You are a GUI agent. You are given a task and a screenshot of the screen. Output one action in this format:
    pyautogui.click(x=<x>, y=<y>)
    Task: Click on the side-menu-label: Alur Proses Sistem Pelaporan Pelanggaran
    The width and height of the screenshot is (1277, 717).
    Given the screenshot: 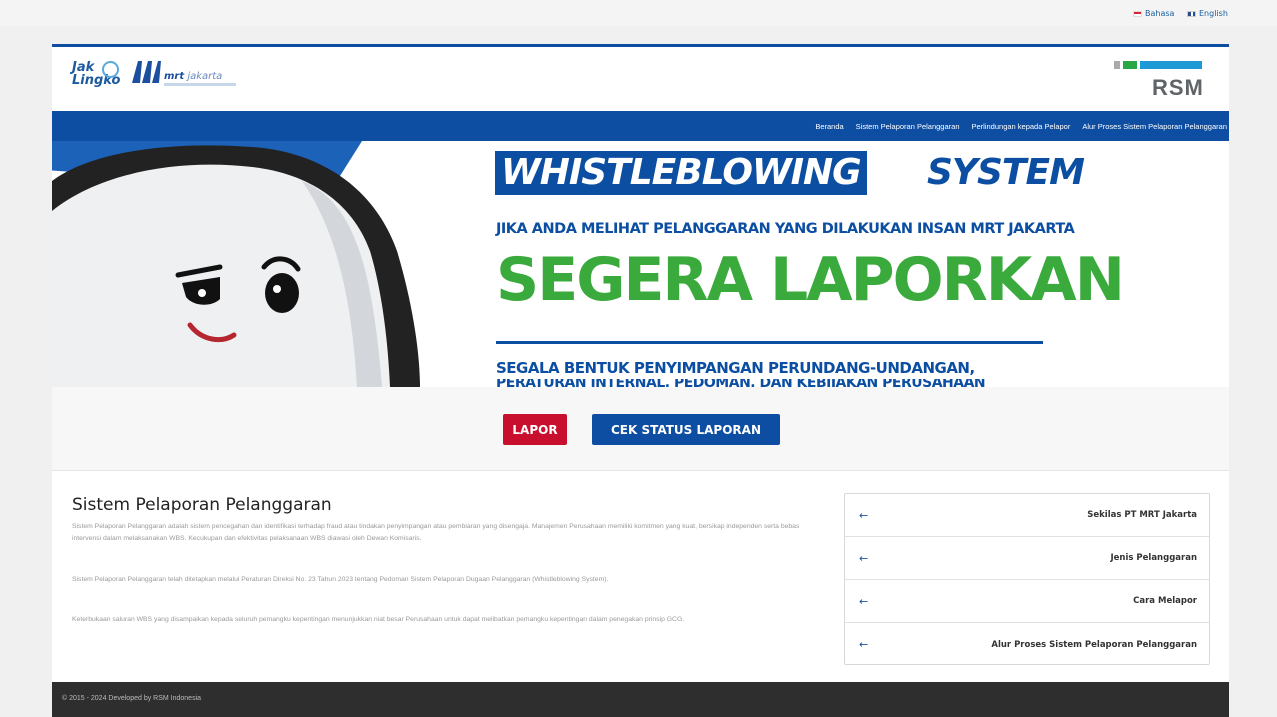 What is the action you would take?
    pyautogui.click(x=1094, y=644)
    